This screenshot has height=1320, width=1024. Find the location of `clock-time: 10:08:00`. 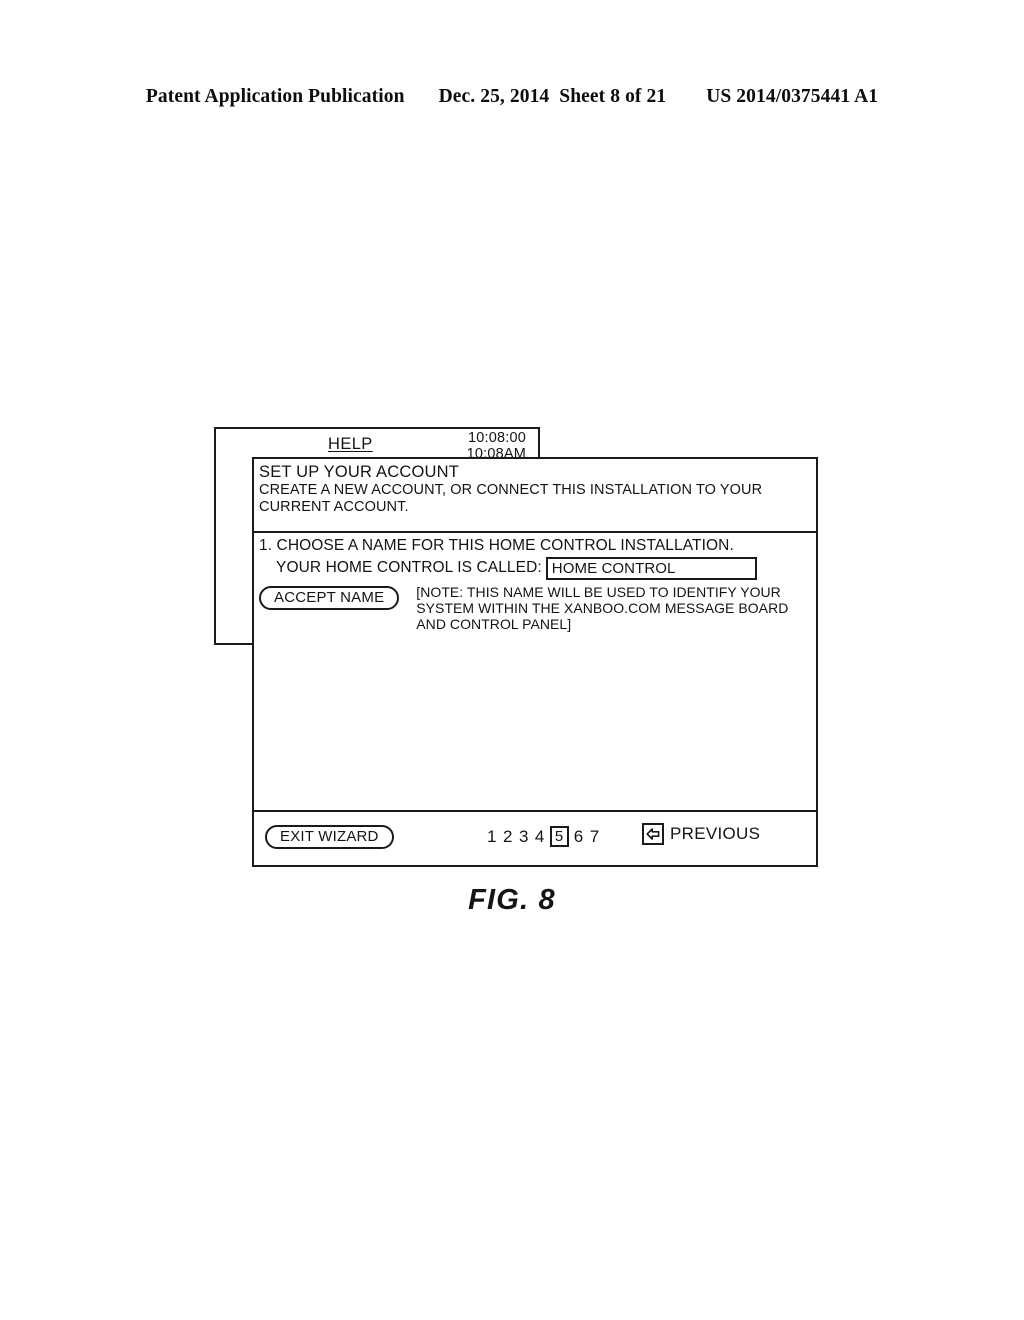

clock-time: 10:08:00 is located at coordinates (496, 438).